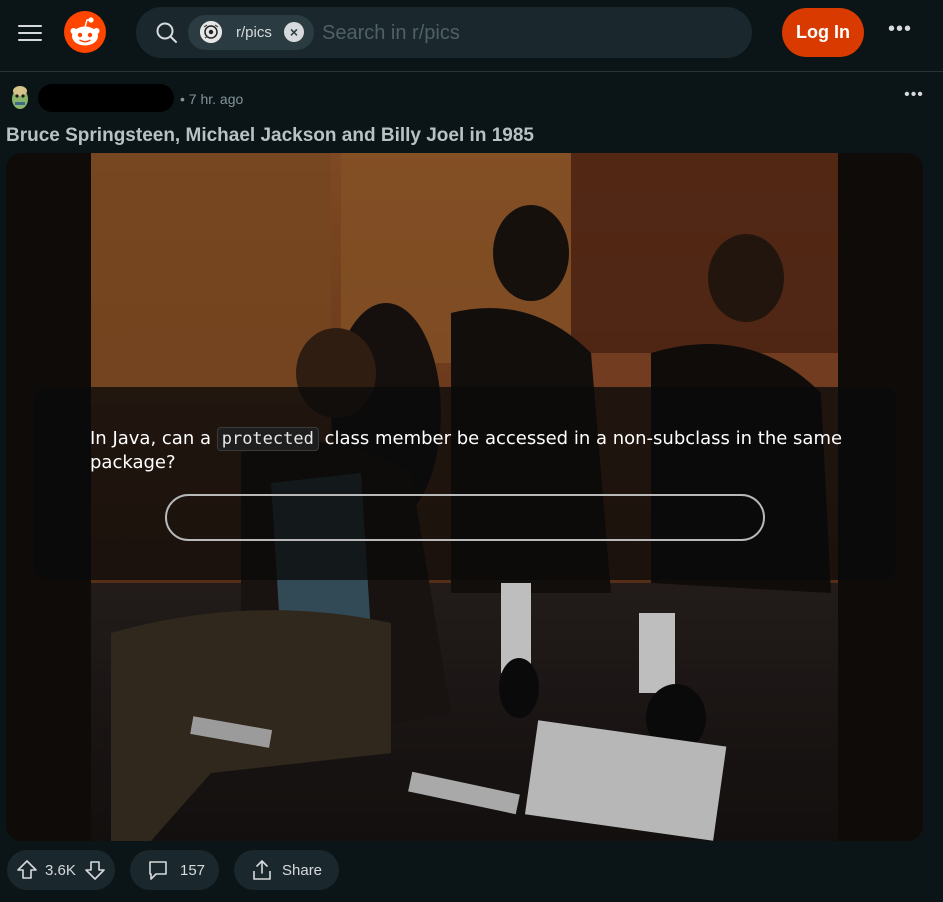  Describe the element at coordinates (302, 870) in the screenshot. I see `share-label: Share` at that location.